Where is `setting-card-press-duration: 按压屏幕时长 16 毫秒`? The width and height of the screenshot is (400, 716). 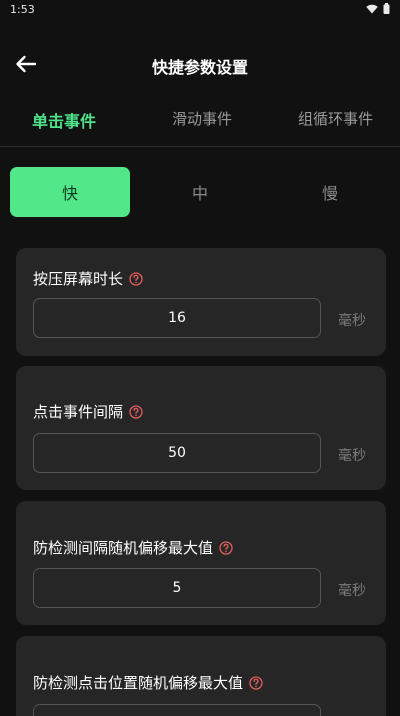 setting-card-press-duration: 按压屏幕时长 16 毫秒 is located at coordinates (201, 302).